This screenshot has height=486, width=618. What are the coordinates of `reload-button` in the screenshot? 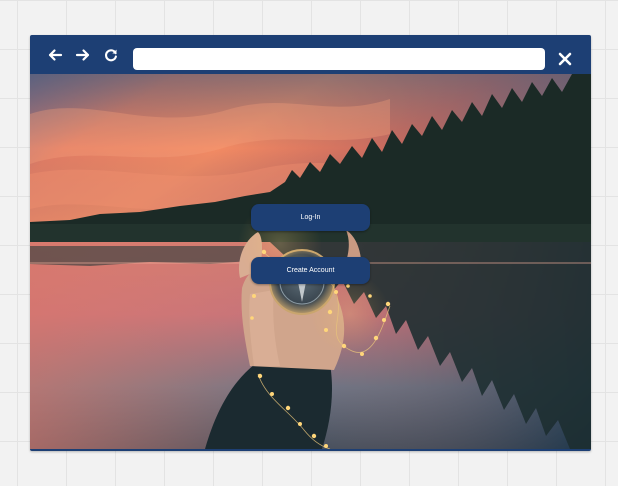 It's located at (111, 55).